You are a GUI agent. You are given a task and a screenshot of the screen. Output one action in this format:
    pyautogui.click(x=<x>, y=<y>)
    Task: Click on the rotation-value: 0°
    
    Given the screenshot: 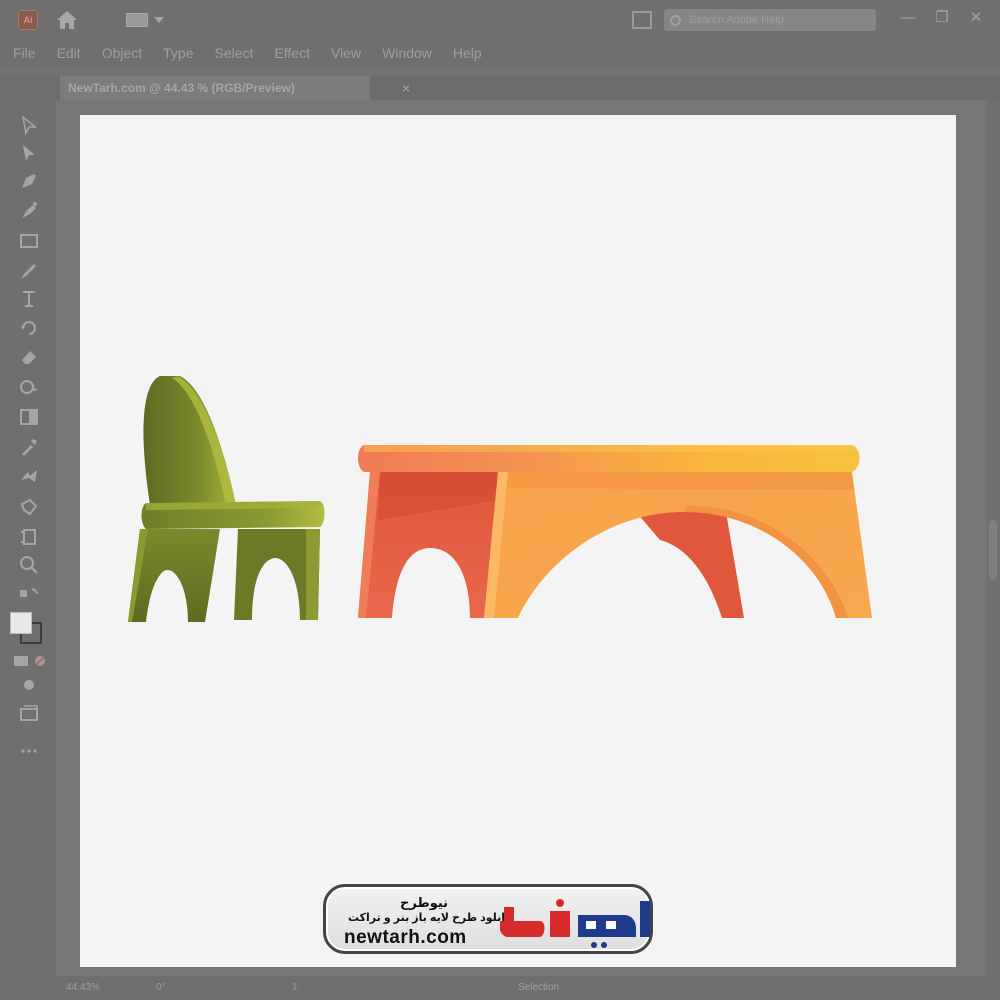 What is the action you would take?
    pyautogui.click(x=161, y=988)
    